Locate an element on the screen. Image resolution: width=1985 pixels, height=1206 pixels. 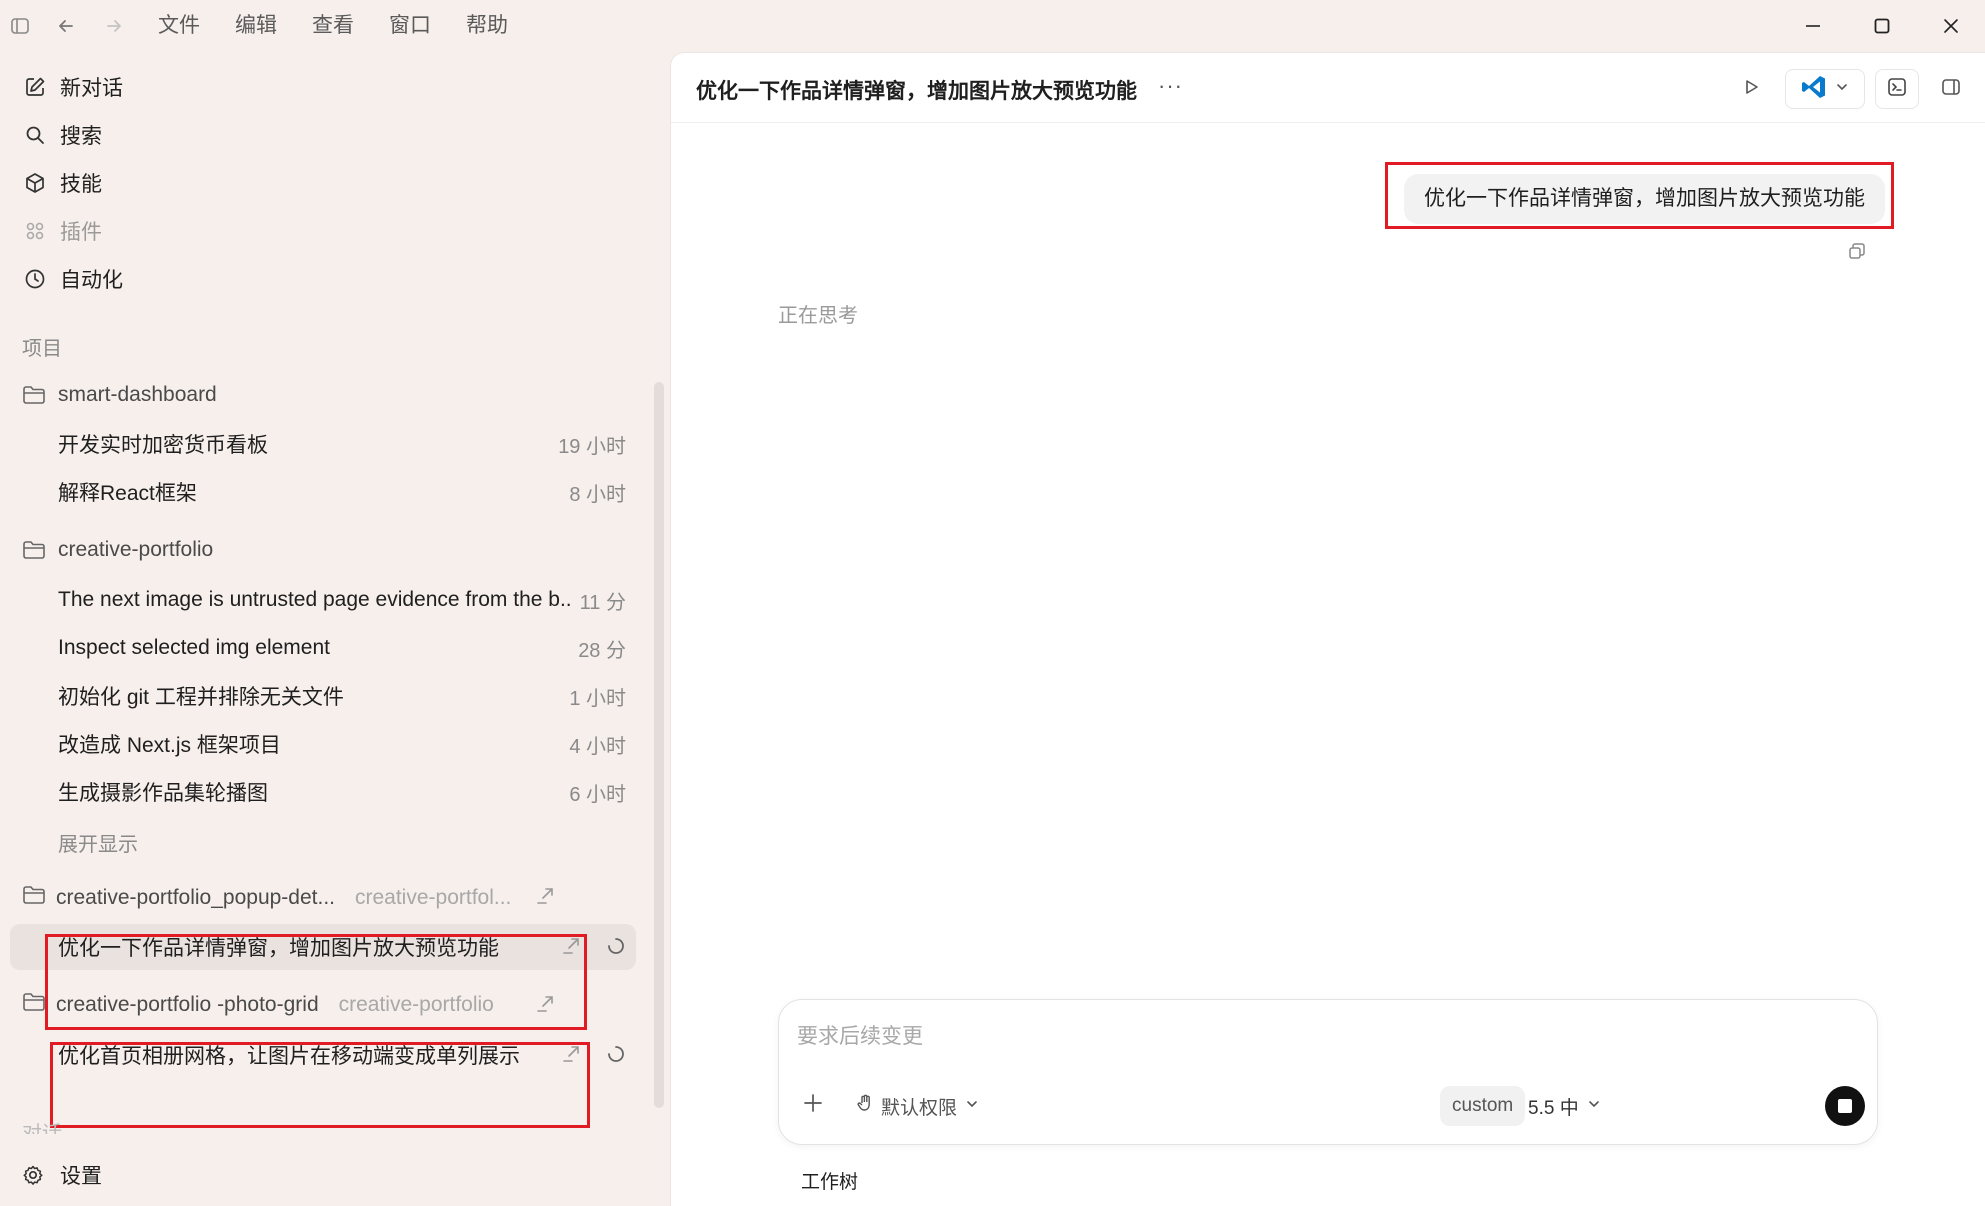
menu-file: 文件 is located at coordinates (196, 26).